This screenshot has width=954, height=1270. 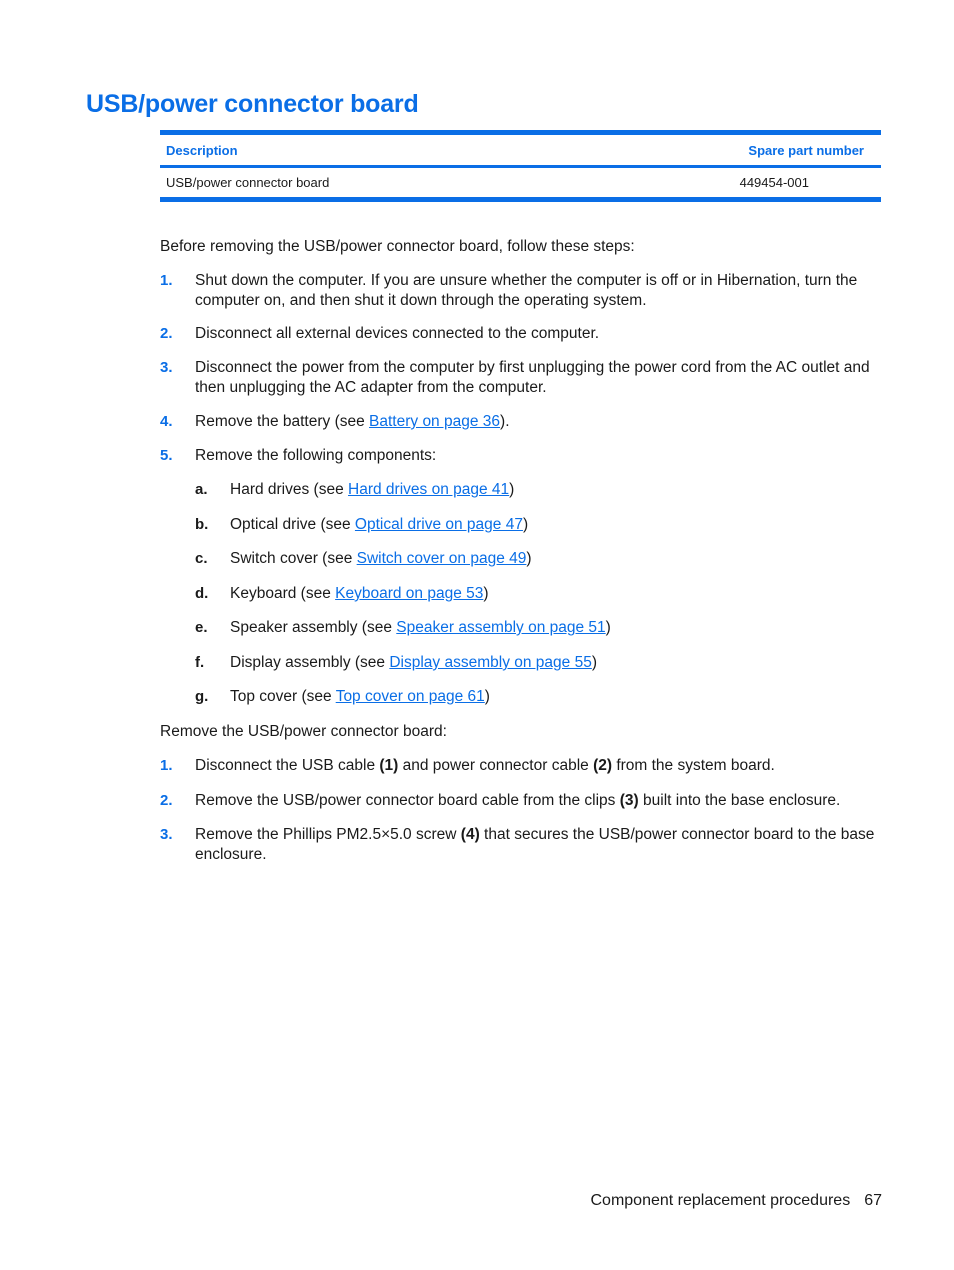 I want to click on optical-drive-link: Optical drive on page 47, so click(x=439, y=524).